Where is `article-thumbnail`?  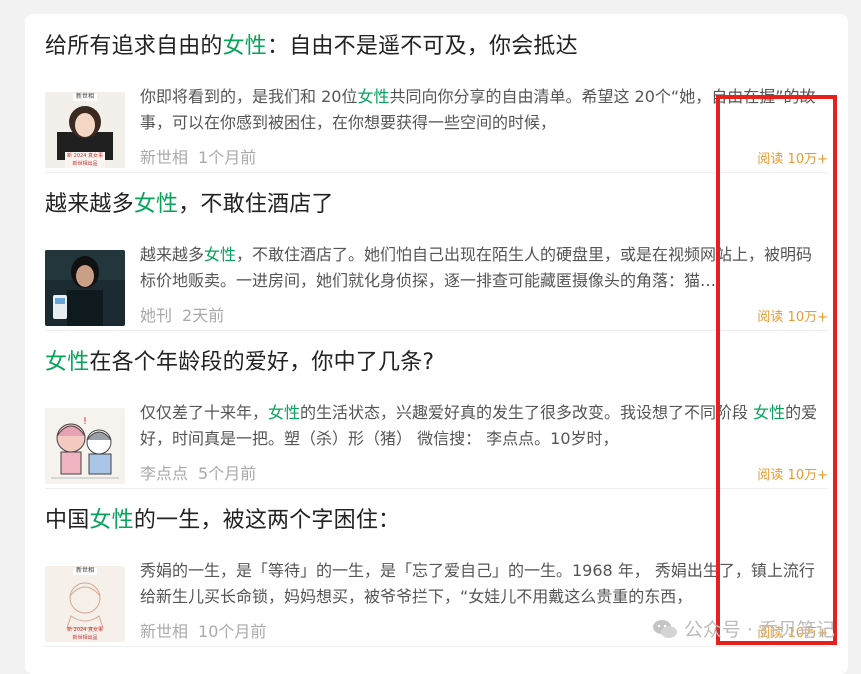
article-thumbnail is located at coordinates (85, 288).